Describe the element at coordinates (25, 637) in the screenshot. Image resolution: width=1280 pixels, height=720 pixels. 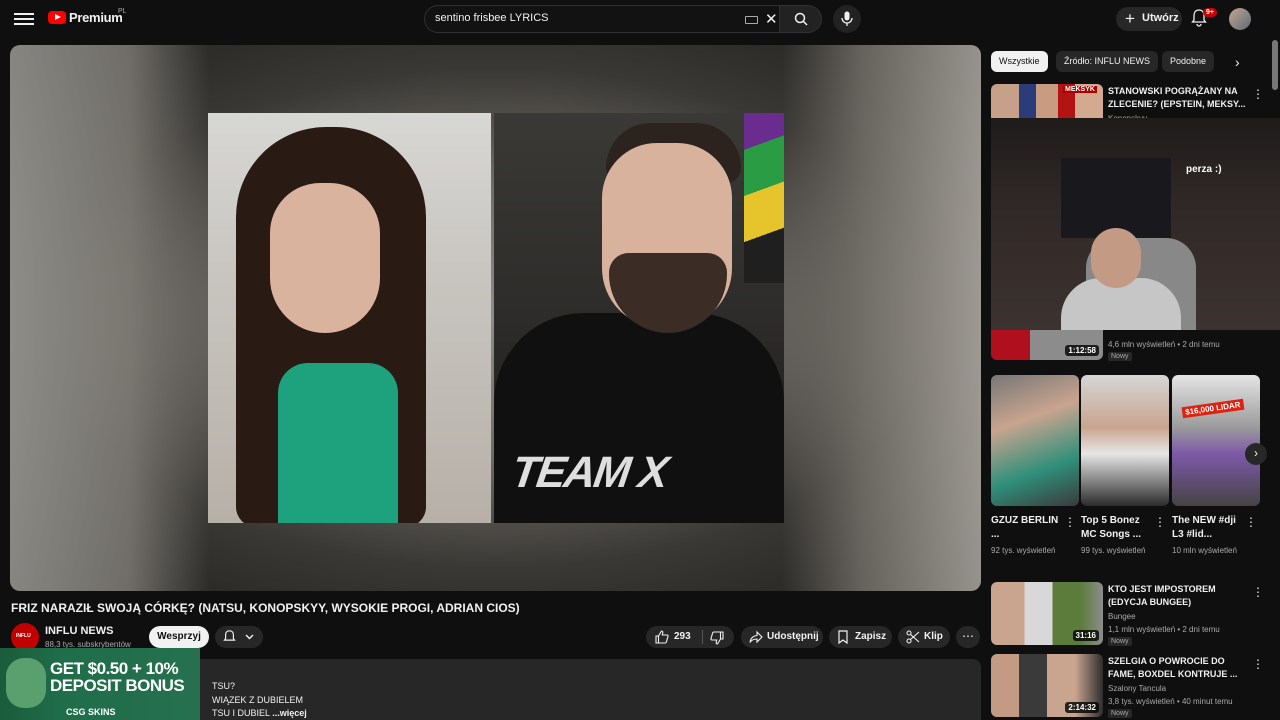
I see `channel-avatar` at that location.